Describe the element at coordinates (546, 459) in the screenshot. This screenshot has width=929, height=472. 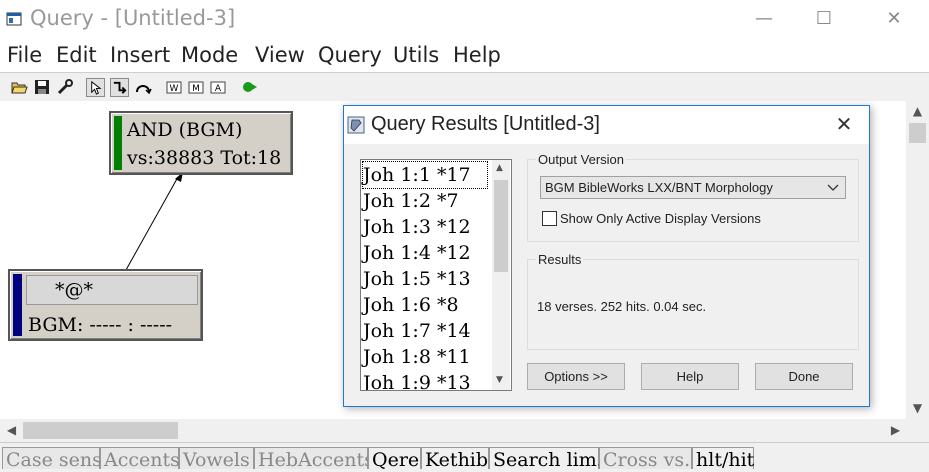
I see `status-search-lim: Search lim.` at that location.